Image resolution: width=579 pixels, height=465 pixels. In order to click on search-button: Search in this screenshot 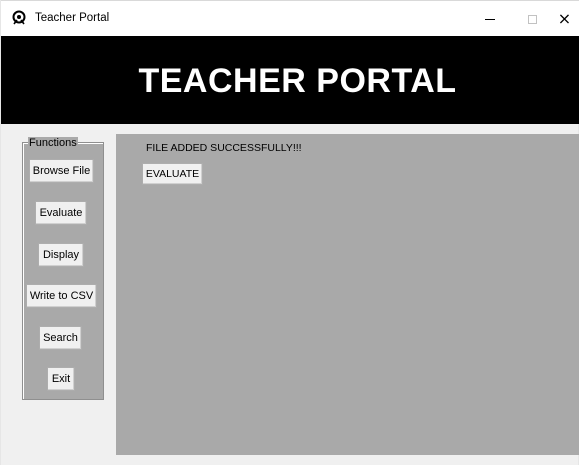, I will do `click(60, 338)`.